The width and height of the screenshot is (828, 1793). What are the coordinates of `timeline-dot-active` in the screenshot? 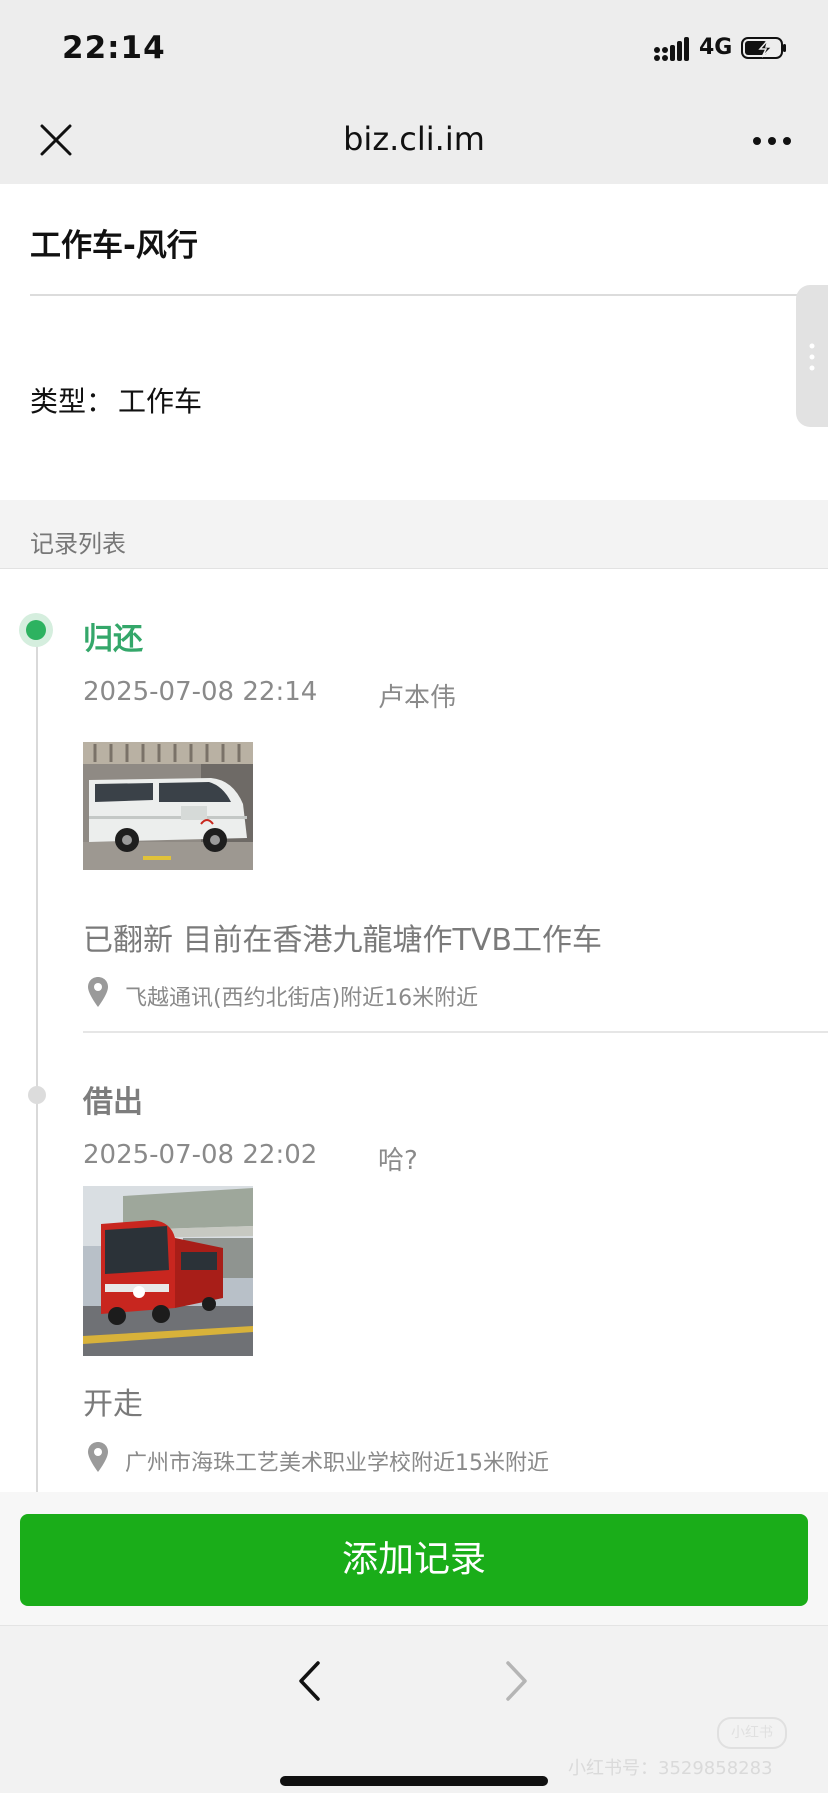 It's located at (36, 630).